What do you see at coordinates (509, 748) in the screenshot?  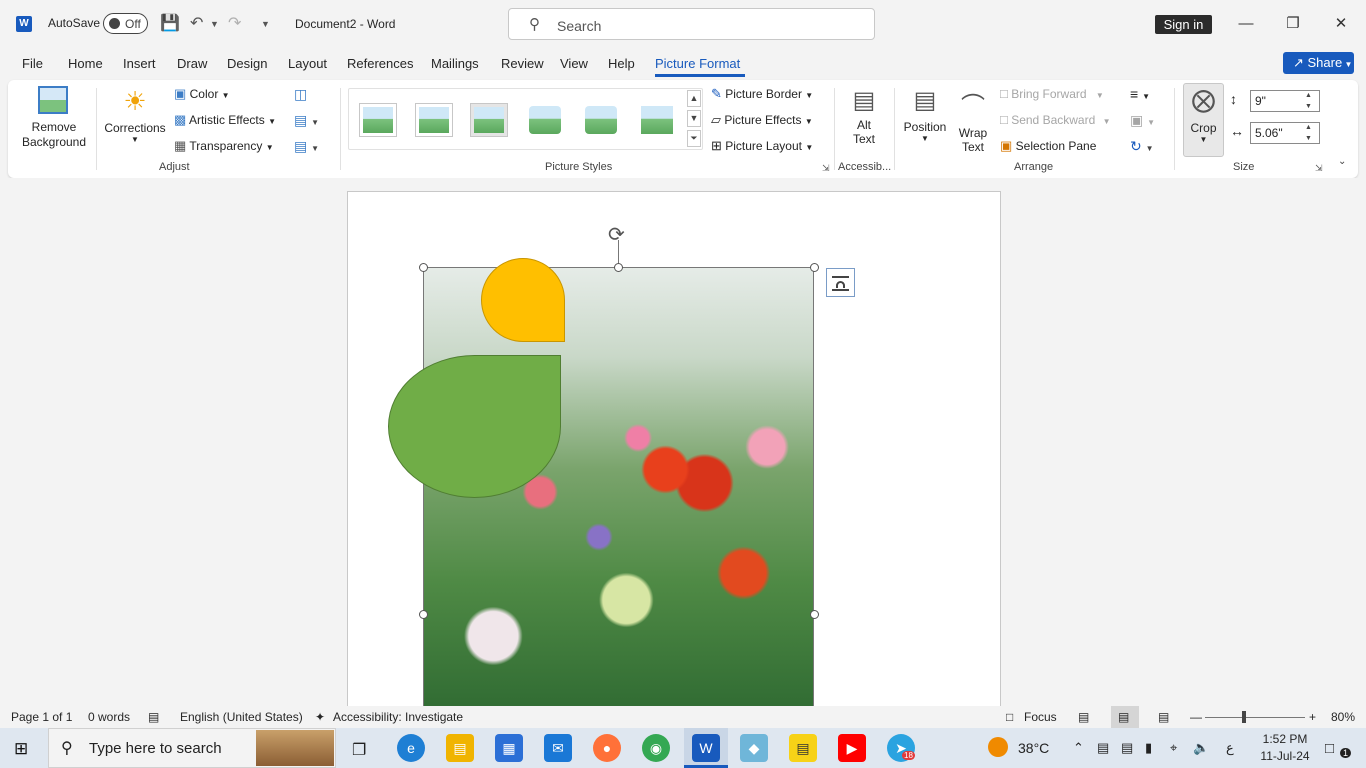 I see `microsoft-store-icon: ▦` at bounding box center [509, 748].